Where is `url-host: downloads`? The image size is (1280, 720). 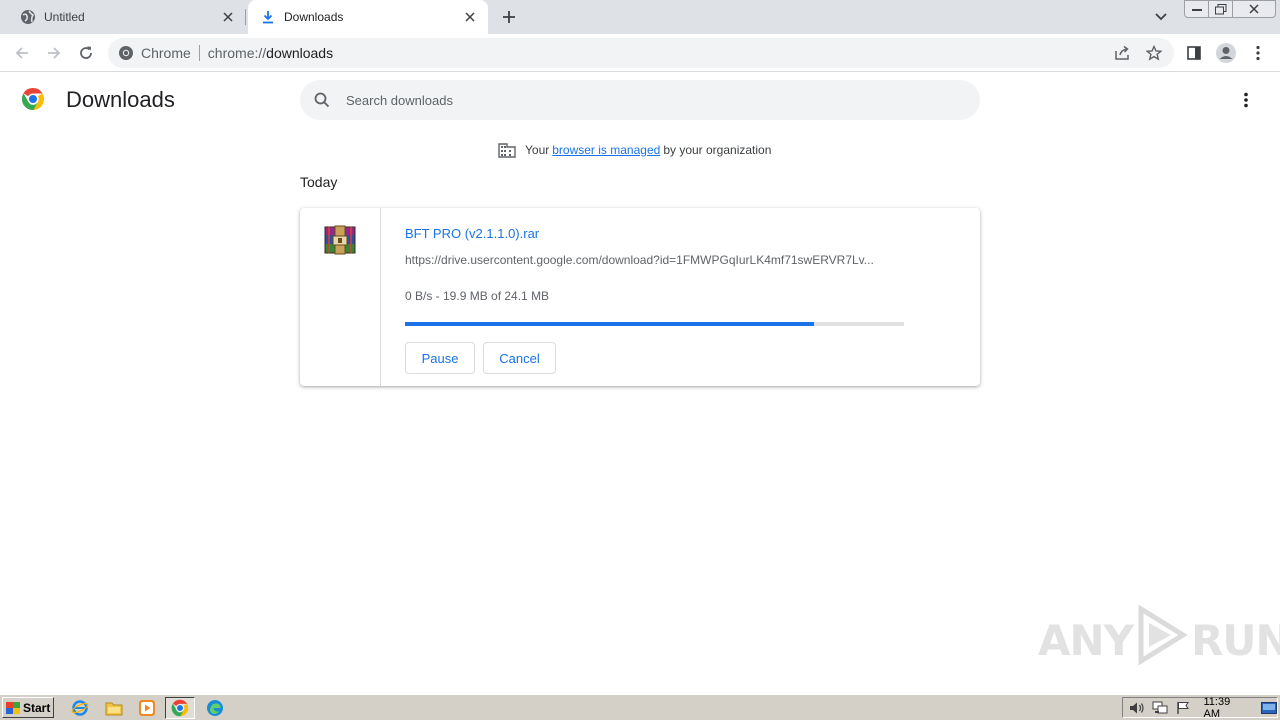 url-host: downloads is located at coordinates (300, 53).